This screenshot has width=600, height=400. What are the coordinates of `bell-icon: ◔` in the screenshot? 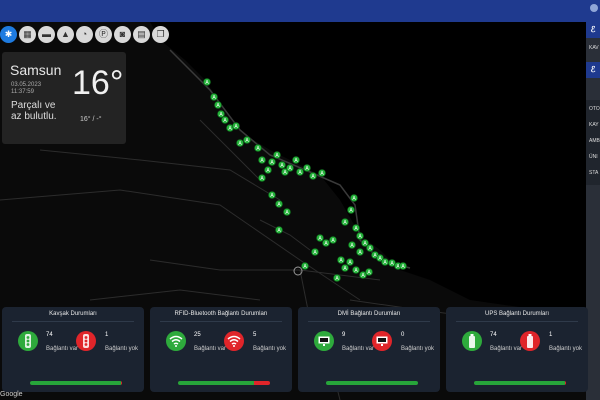 It's located at (84, 34).